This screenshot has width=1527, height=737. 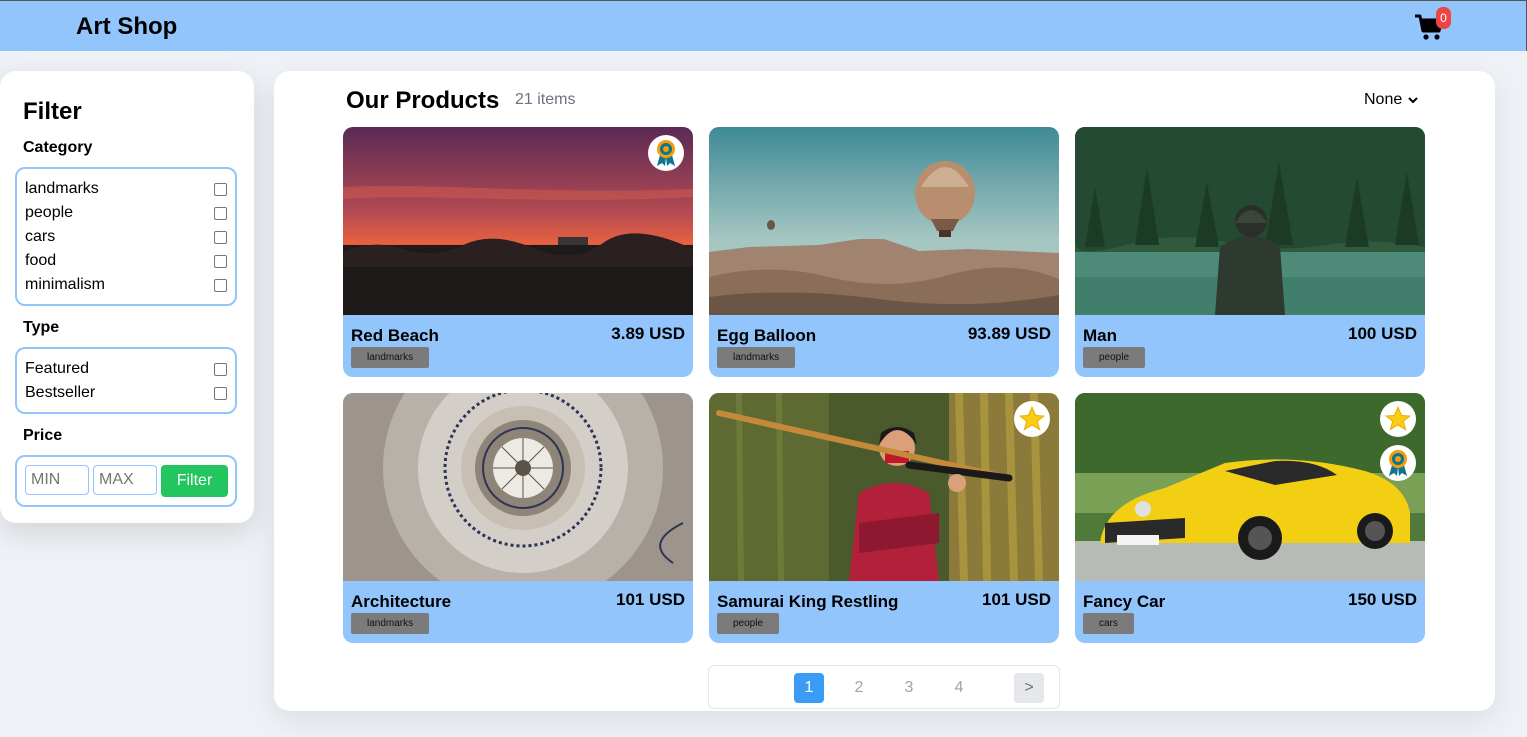 What do you see at coordinates (959, 688) in the screenshot?
I see `page-button-4: 4` at bounding box center [959, 688].